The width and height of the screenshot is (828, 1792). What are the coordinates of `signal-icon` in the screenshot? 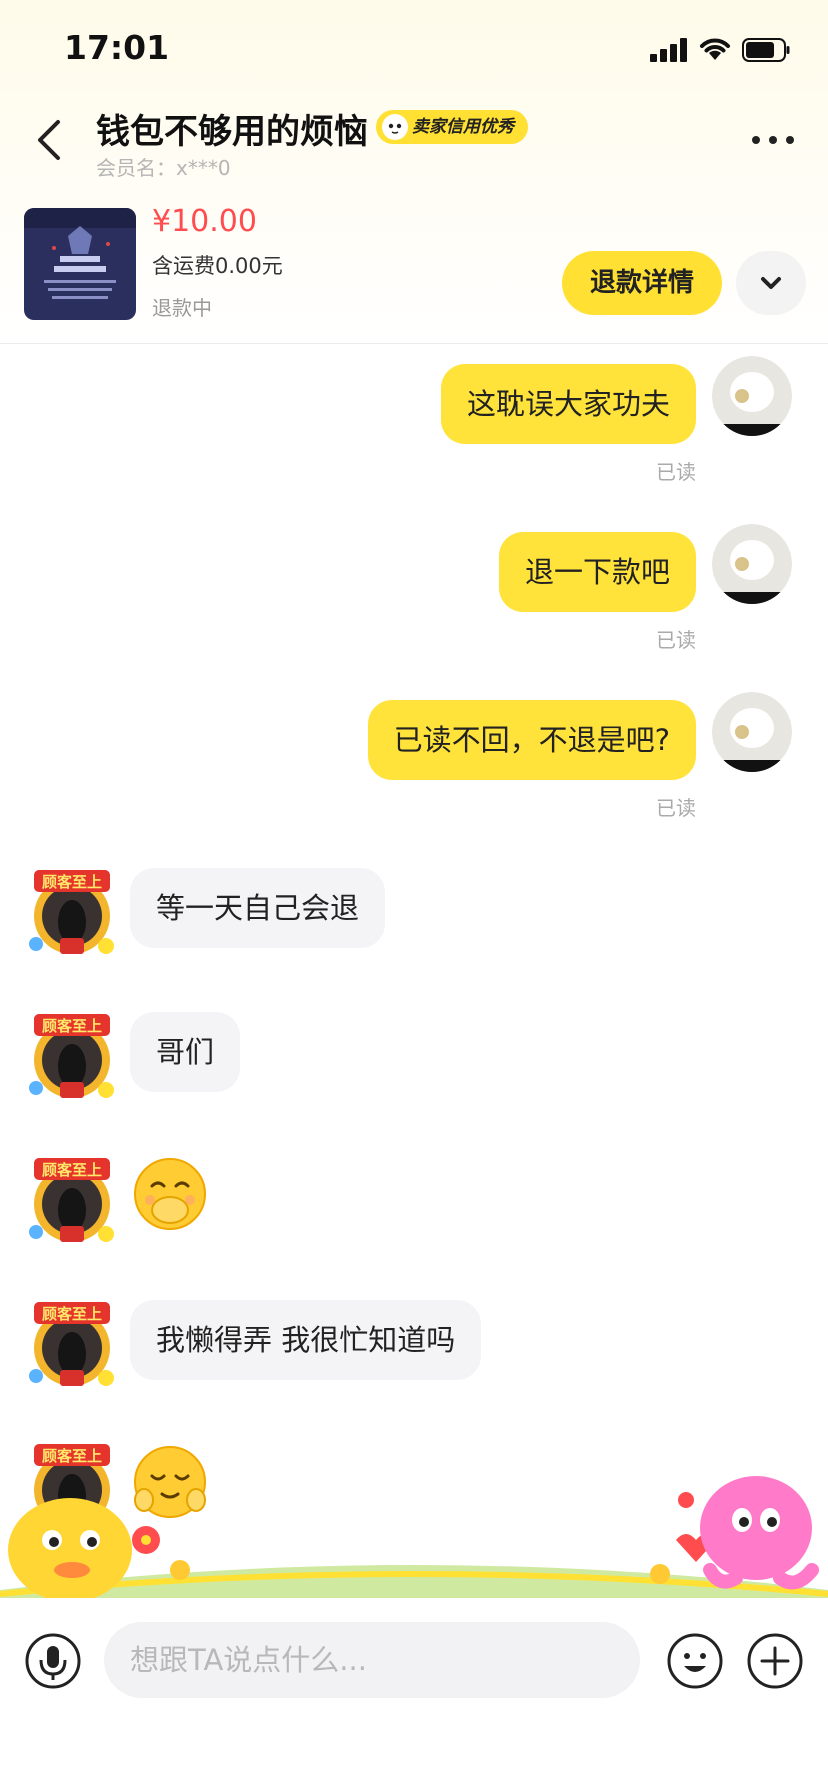 It's located at (670, 50).